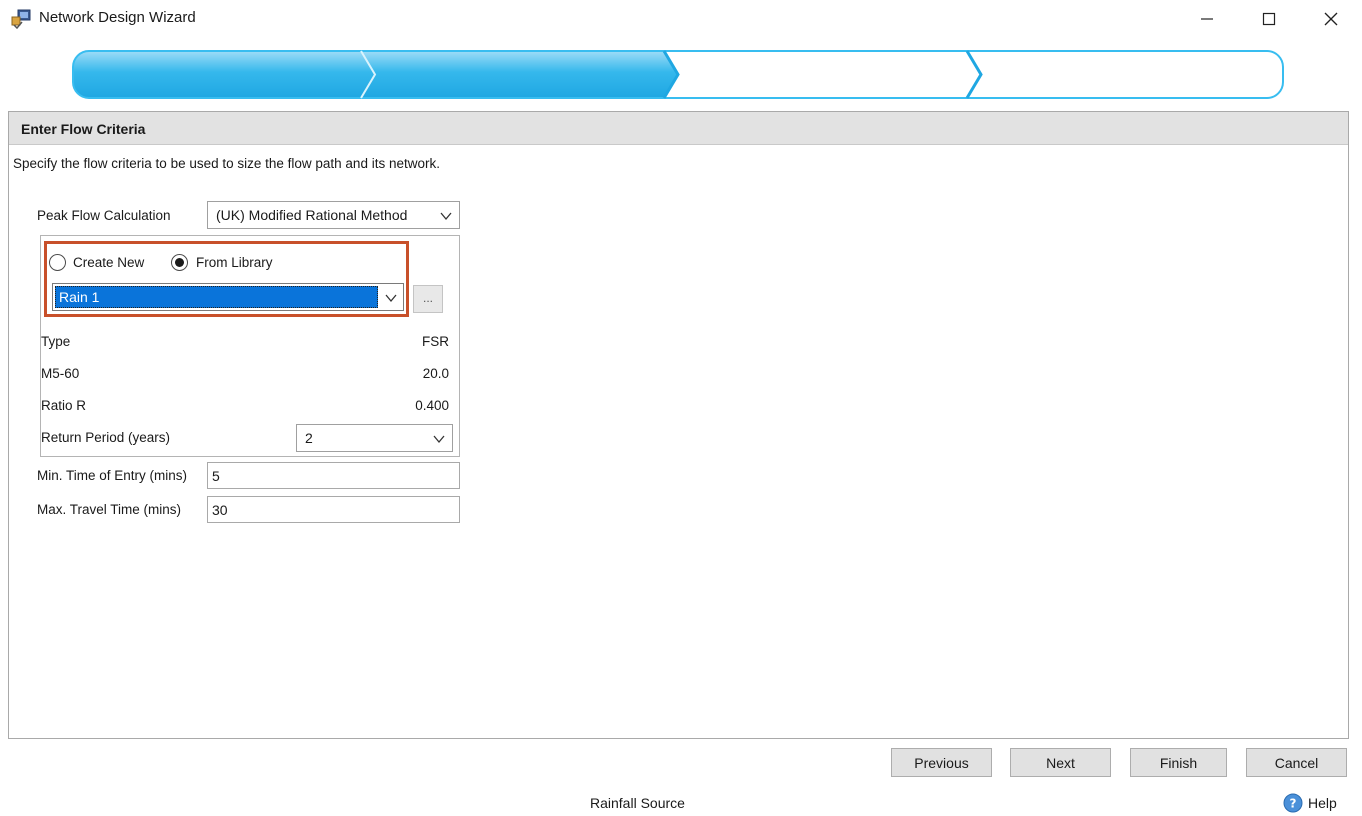 The image size is (1362, 816). I want to click on close-icon, so click(1331, 19).